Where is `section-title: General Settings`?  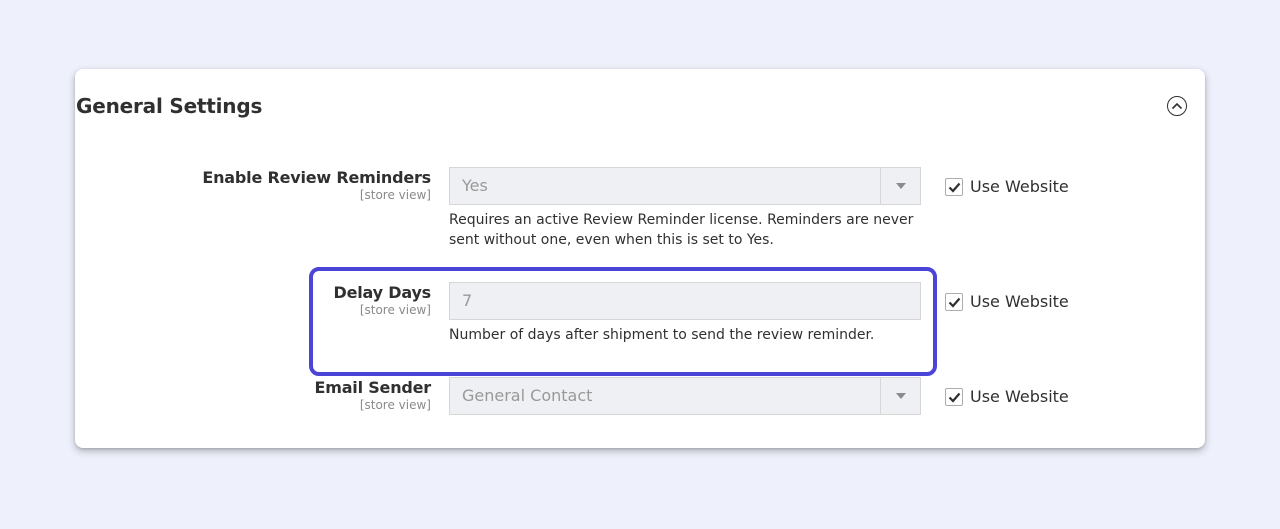 section-title: General Settings is located at coordinates (169, 106).